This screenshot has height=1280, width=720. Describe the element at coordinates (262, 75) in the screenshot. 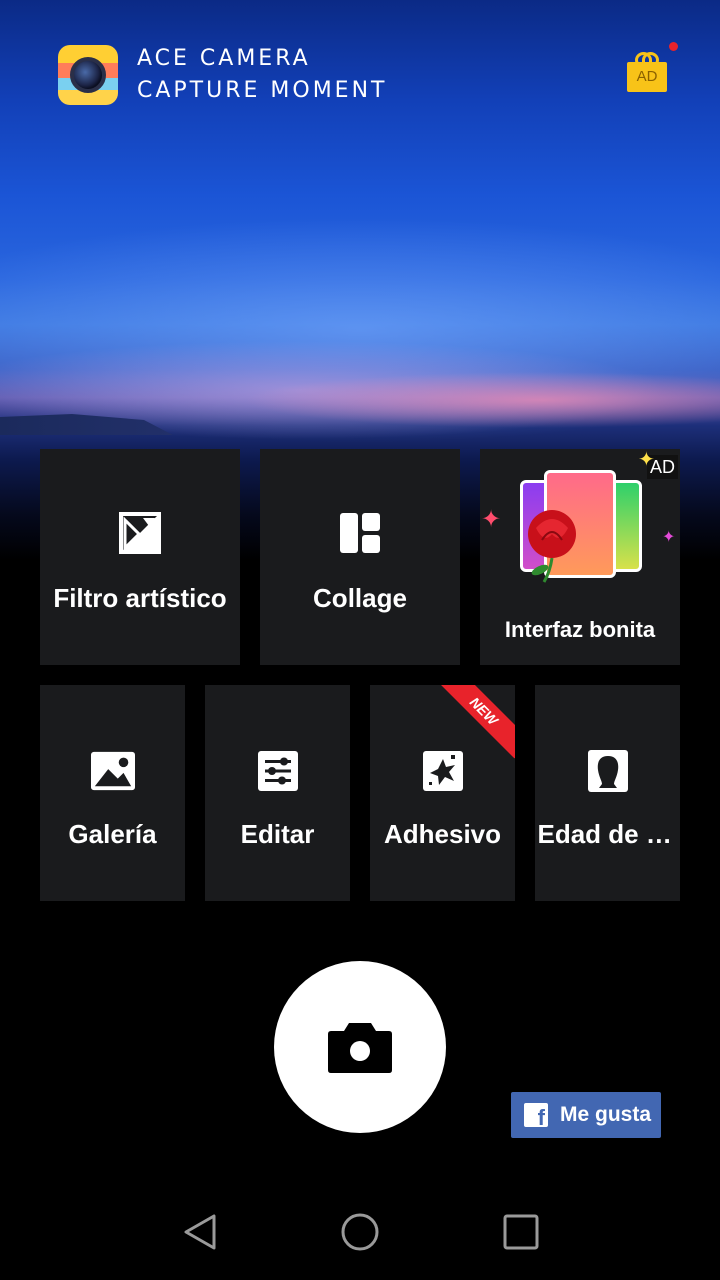

I see `app-title: ACE CAMERA CAPTURE MOMENT` at that location.